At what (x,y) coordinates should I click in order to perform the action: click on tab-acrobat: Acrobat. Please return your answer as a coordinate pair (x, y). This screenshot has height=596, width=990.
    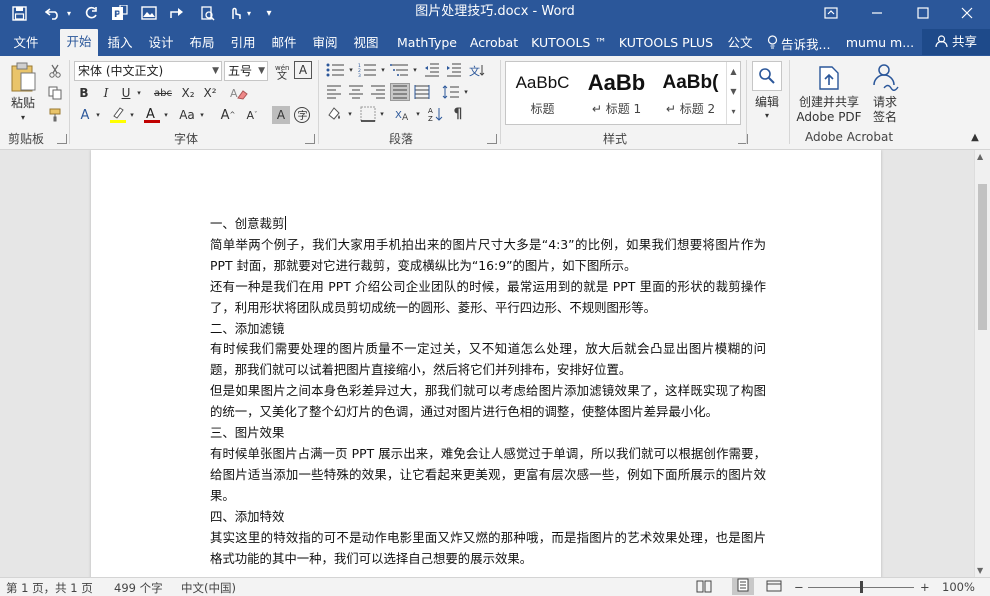
    Looking at the image, I should click on (494, 44).